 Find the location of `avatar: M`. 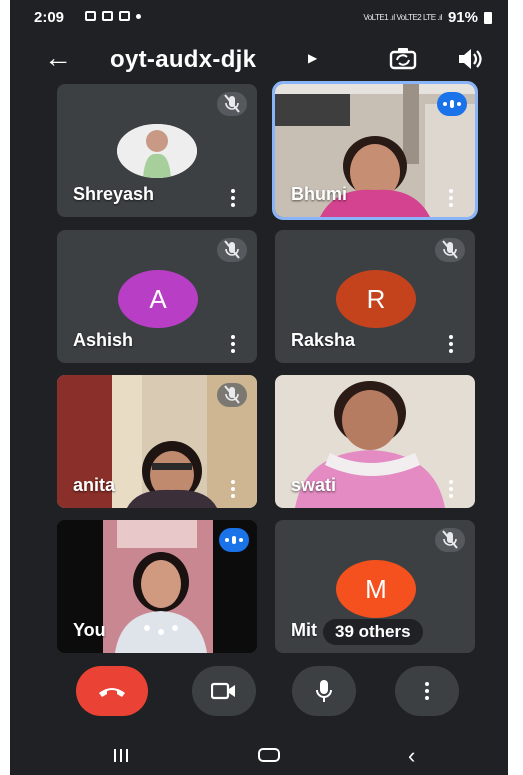

avatar: M is located at coordinates (376, 589).